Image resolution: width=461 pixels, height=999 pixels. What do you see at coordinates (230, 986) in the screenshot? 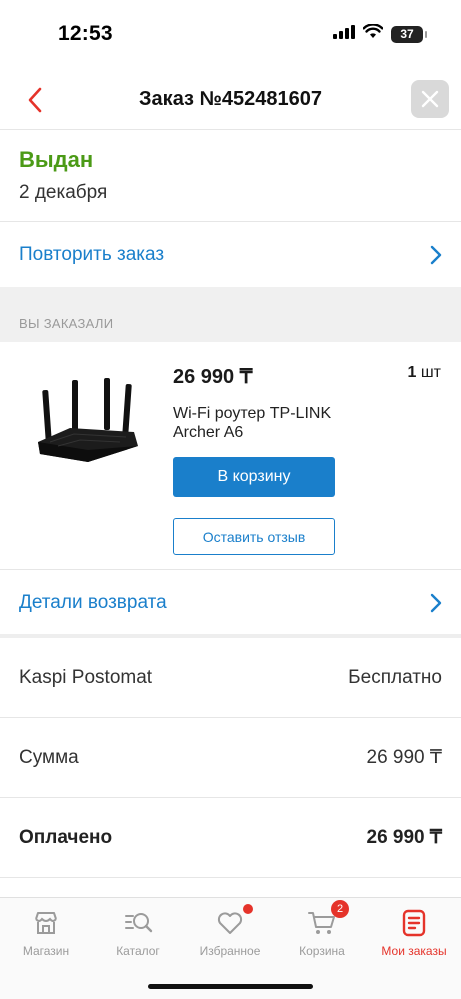
I see `home-indicator` at bounding box center [230, 986].